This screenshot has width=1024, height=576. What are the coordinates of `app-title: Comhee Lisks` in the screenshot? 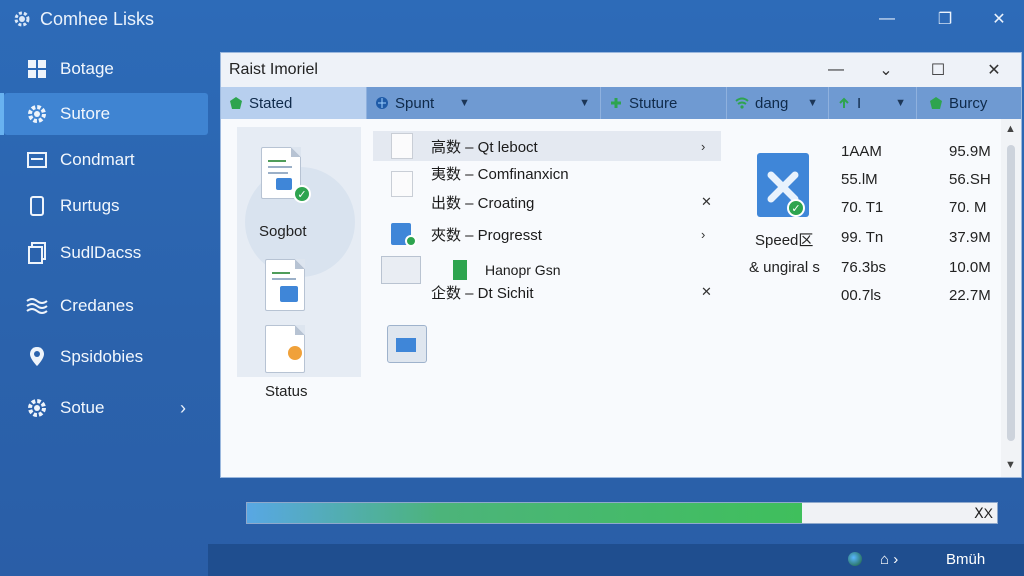 It's located at (97, 19).